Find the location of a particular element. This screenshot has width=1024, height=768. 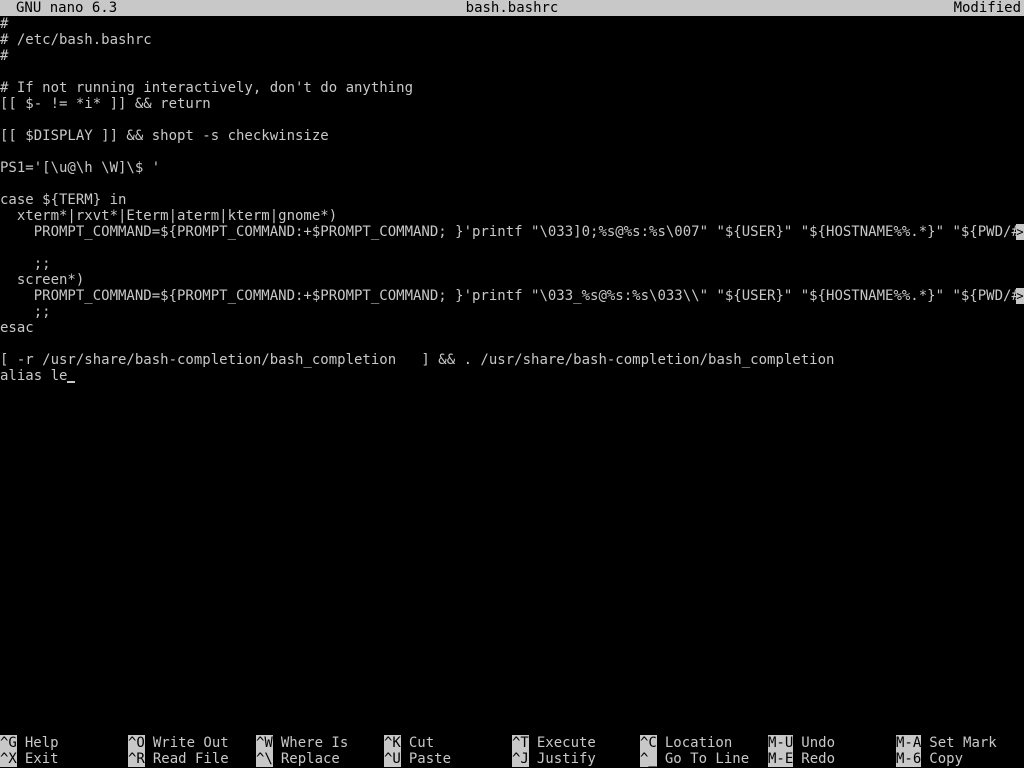

editor-line-current: alias le is located at coordinates (38, 376).